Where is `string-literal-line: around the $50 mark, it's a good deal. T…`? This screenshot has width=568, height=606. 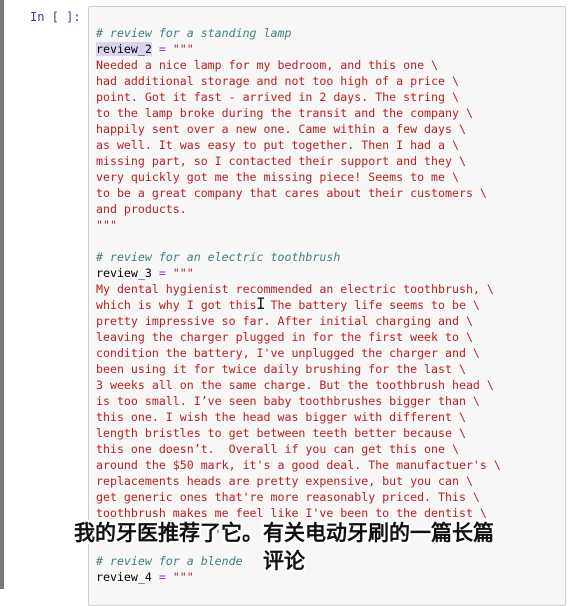 string-literal-line: around the $50 mark, it's a good deal. T… is located at coordinates (298, 465).